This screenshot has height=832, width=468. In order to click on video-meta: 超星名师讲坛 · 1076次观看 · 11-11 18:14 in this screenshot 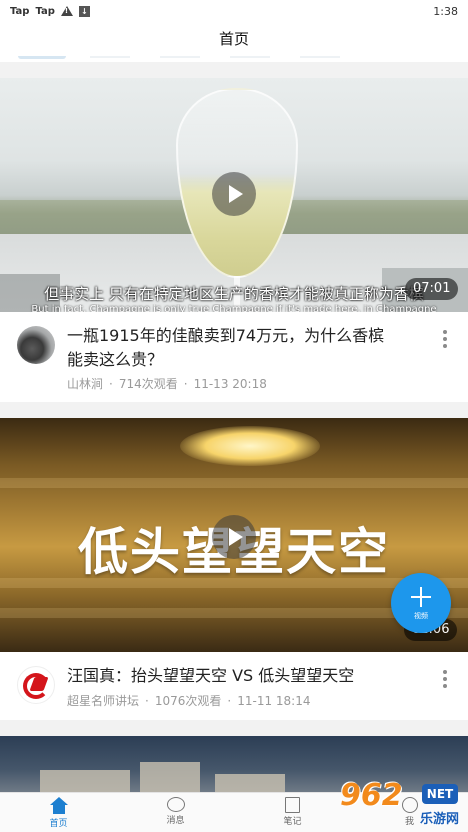, I will do `click(188, 700)`.